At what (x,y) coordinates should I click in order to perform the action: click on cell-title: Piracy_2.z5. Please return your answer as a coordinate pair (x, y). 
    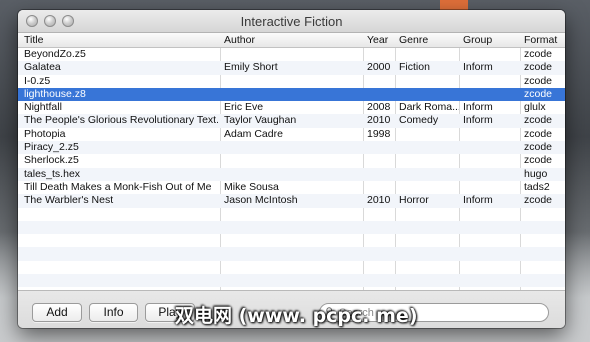
    Looking at the image, I should click on (51, 147).